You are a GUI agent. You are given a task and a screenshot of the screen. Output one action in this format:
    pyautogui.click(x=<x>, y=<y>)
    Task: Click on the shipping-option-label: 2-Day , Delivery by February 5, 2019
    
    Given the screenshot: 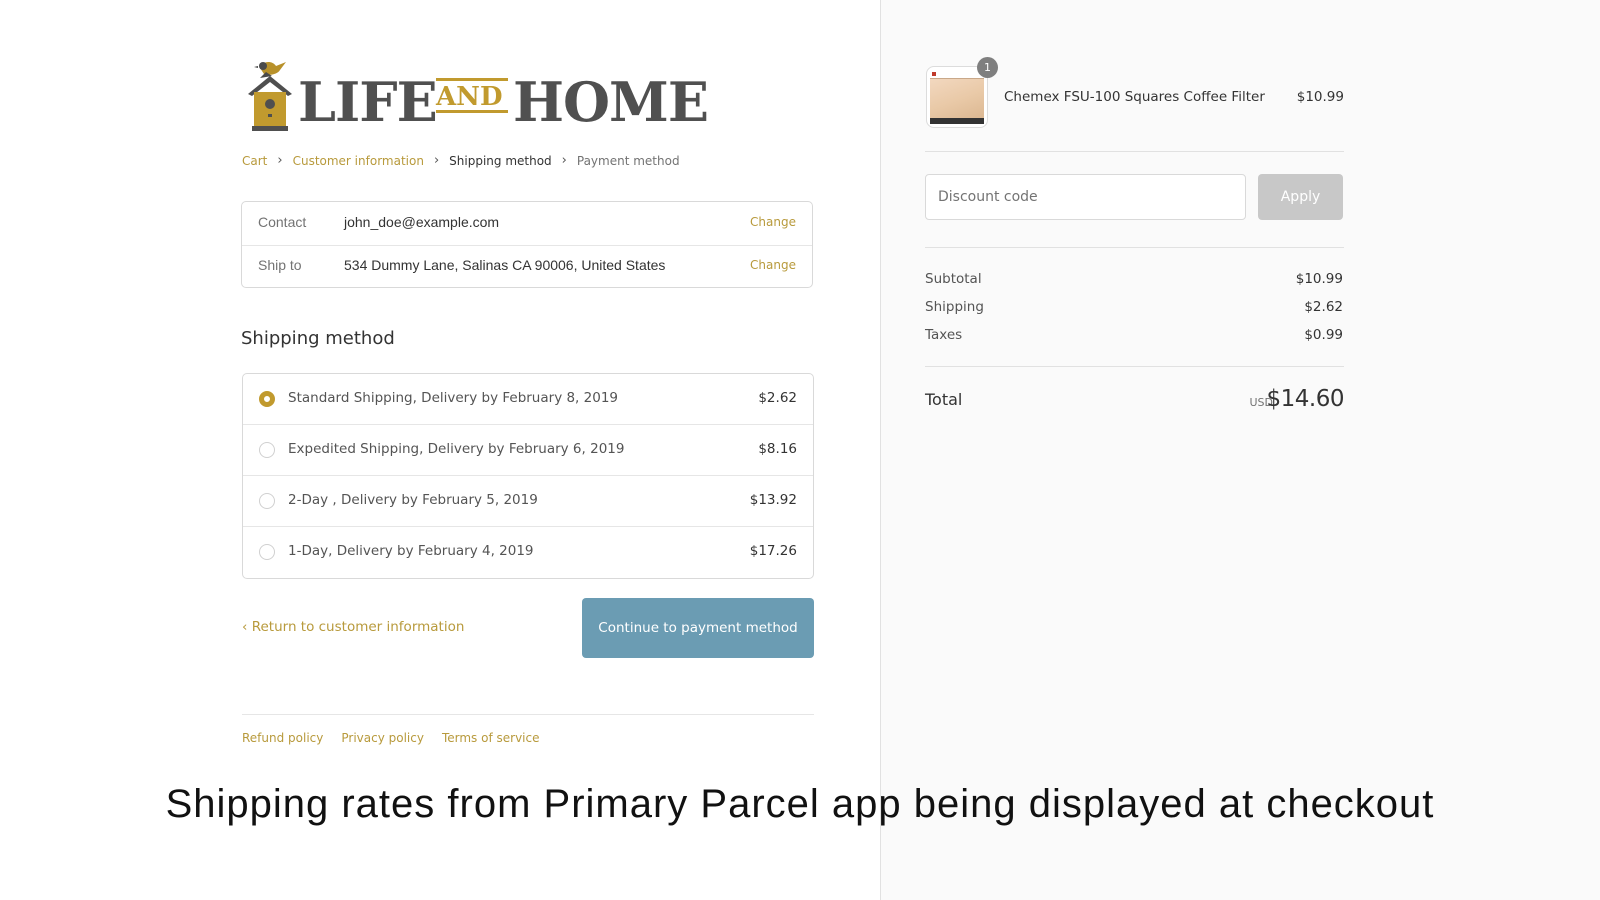 What is the action you would take?
    pyautogui.click(x=413, y=500)
    